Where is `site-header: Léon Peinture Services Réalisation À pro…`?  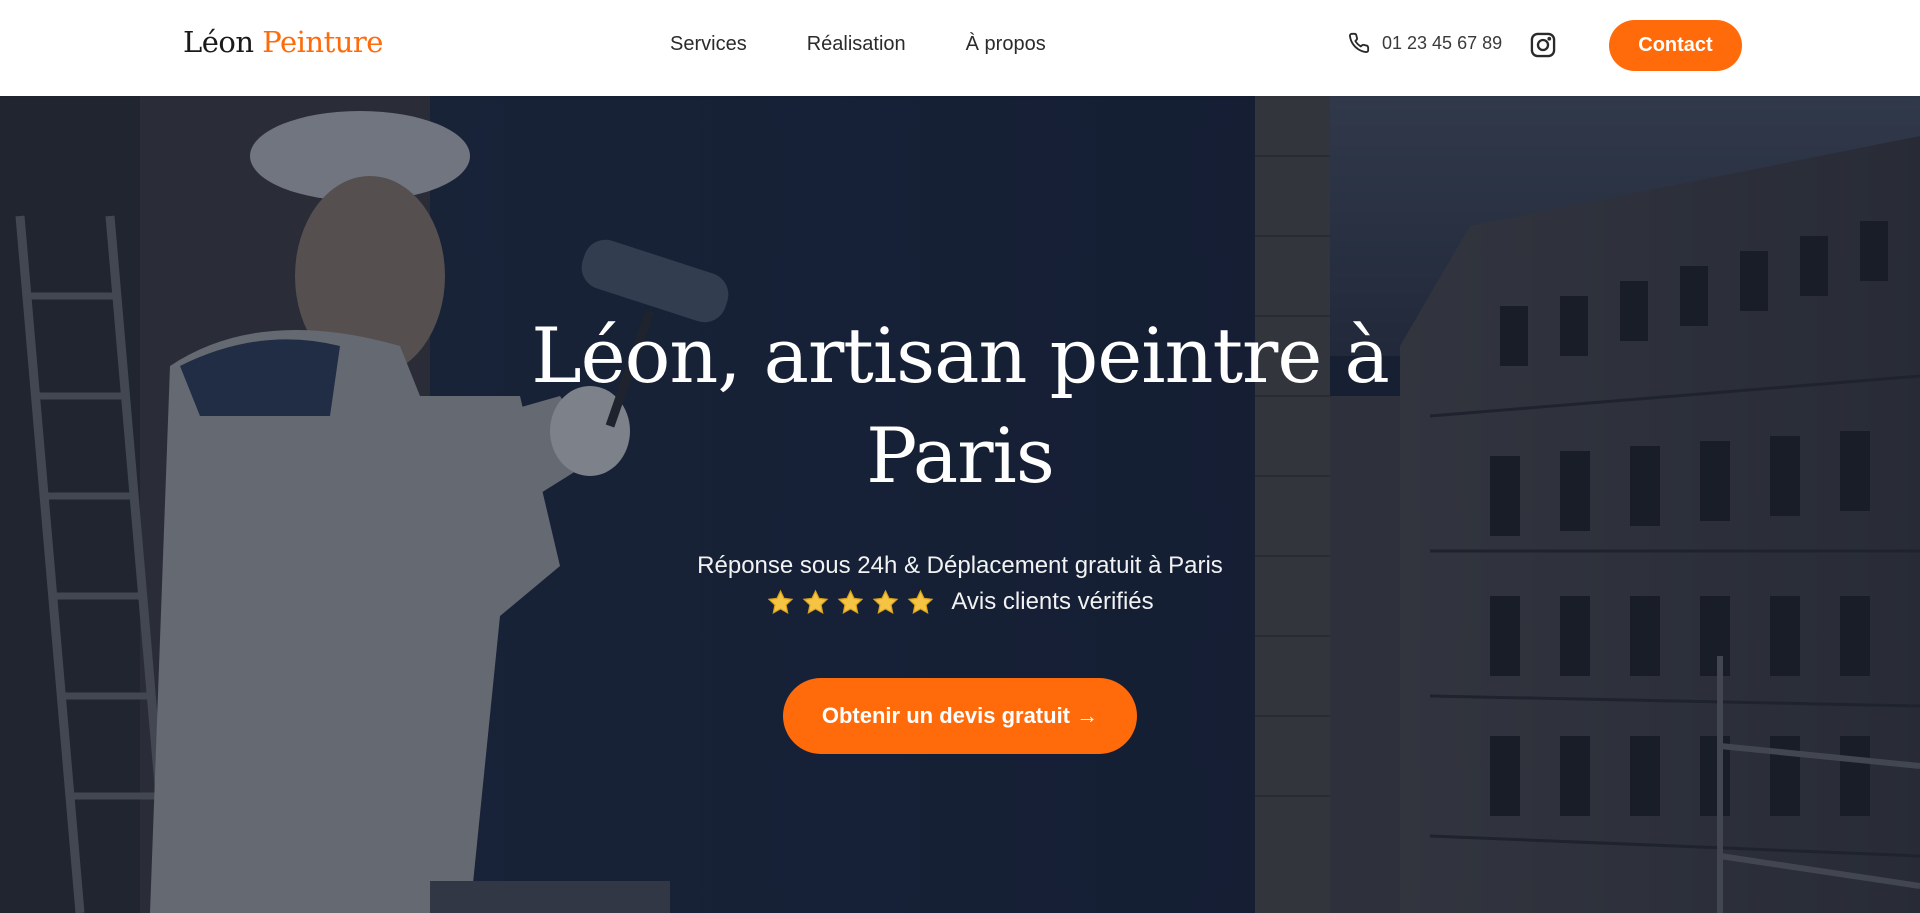 site-header: Léon Peinture Services Réalisation À pro… is located at coordinates (960, 48).